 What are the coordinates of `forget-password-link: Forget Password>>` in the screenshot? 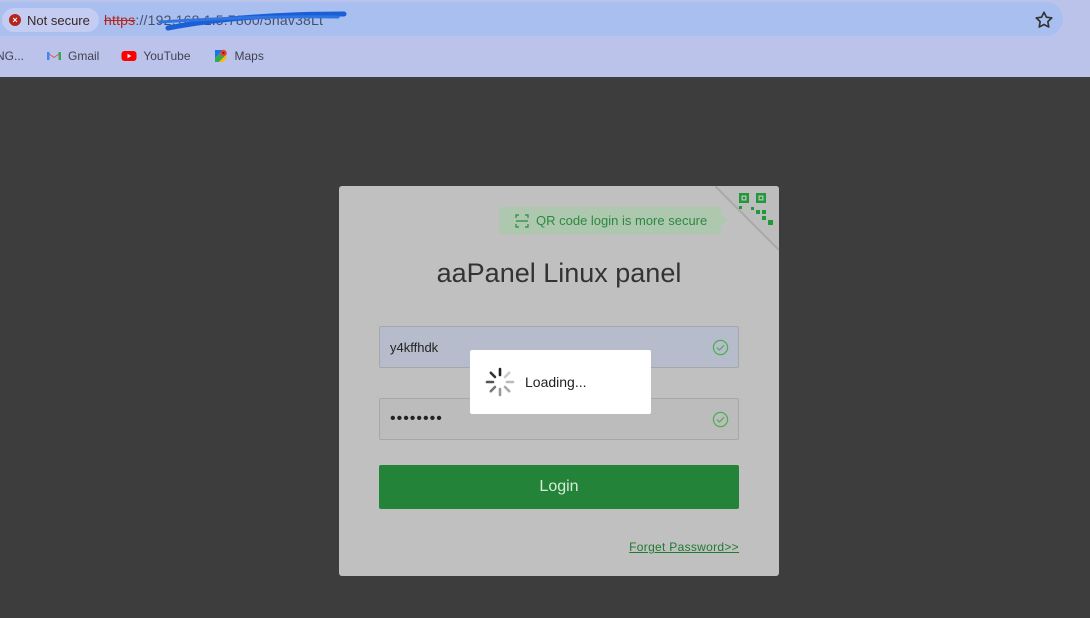 It's located at (684, 547).